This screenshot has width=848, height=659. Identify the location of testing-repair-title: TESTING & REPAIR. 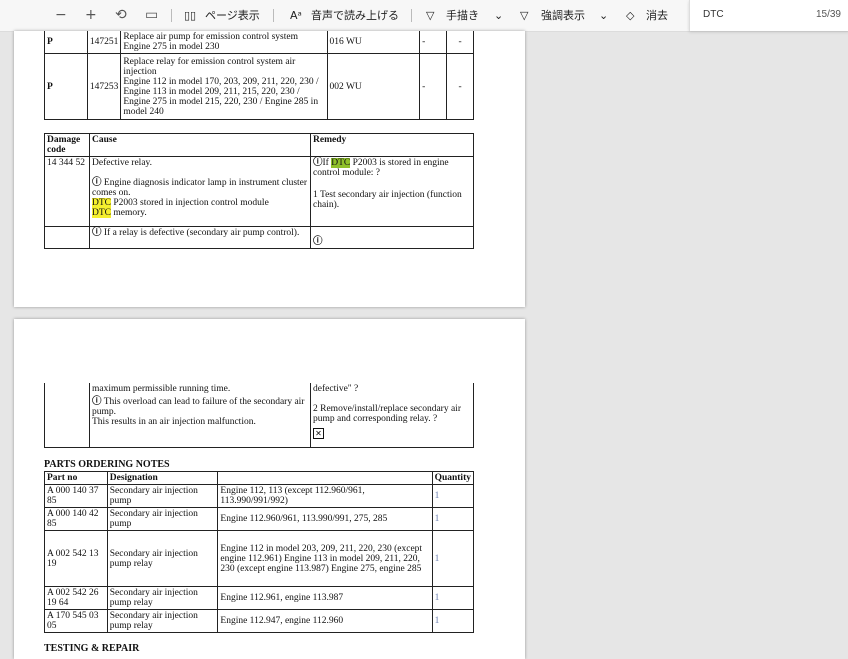
(92, 648).